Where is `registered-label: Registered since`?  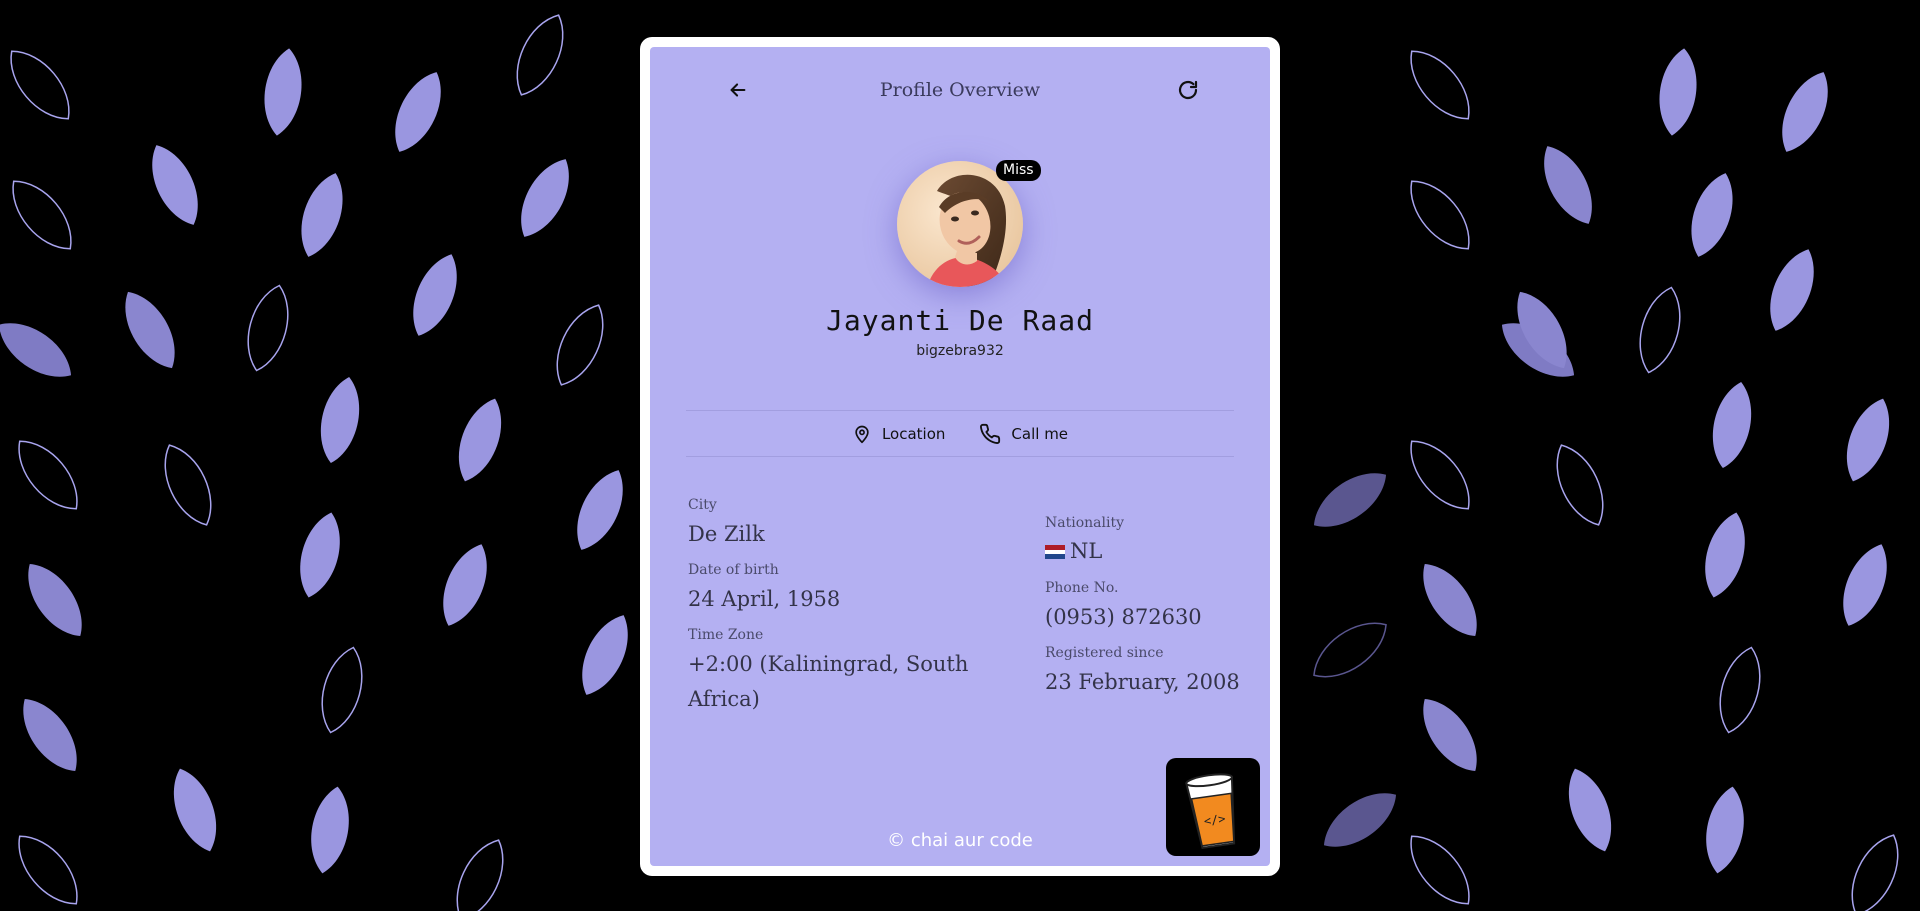 registered-label: Registered since is located at coordinates (1104, 653).